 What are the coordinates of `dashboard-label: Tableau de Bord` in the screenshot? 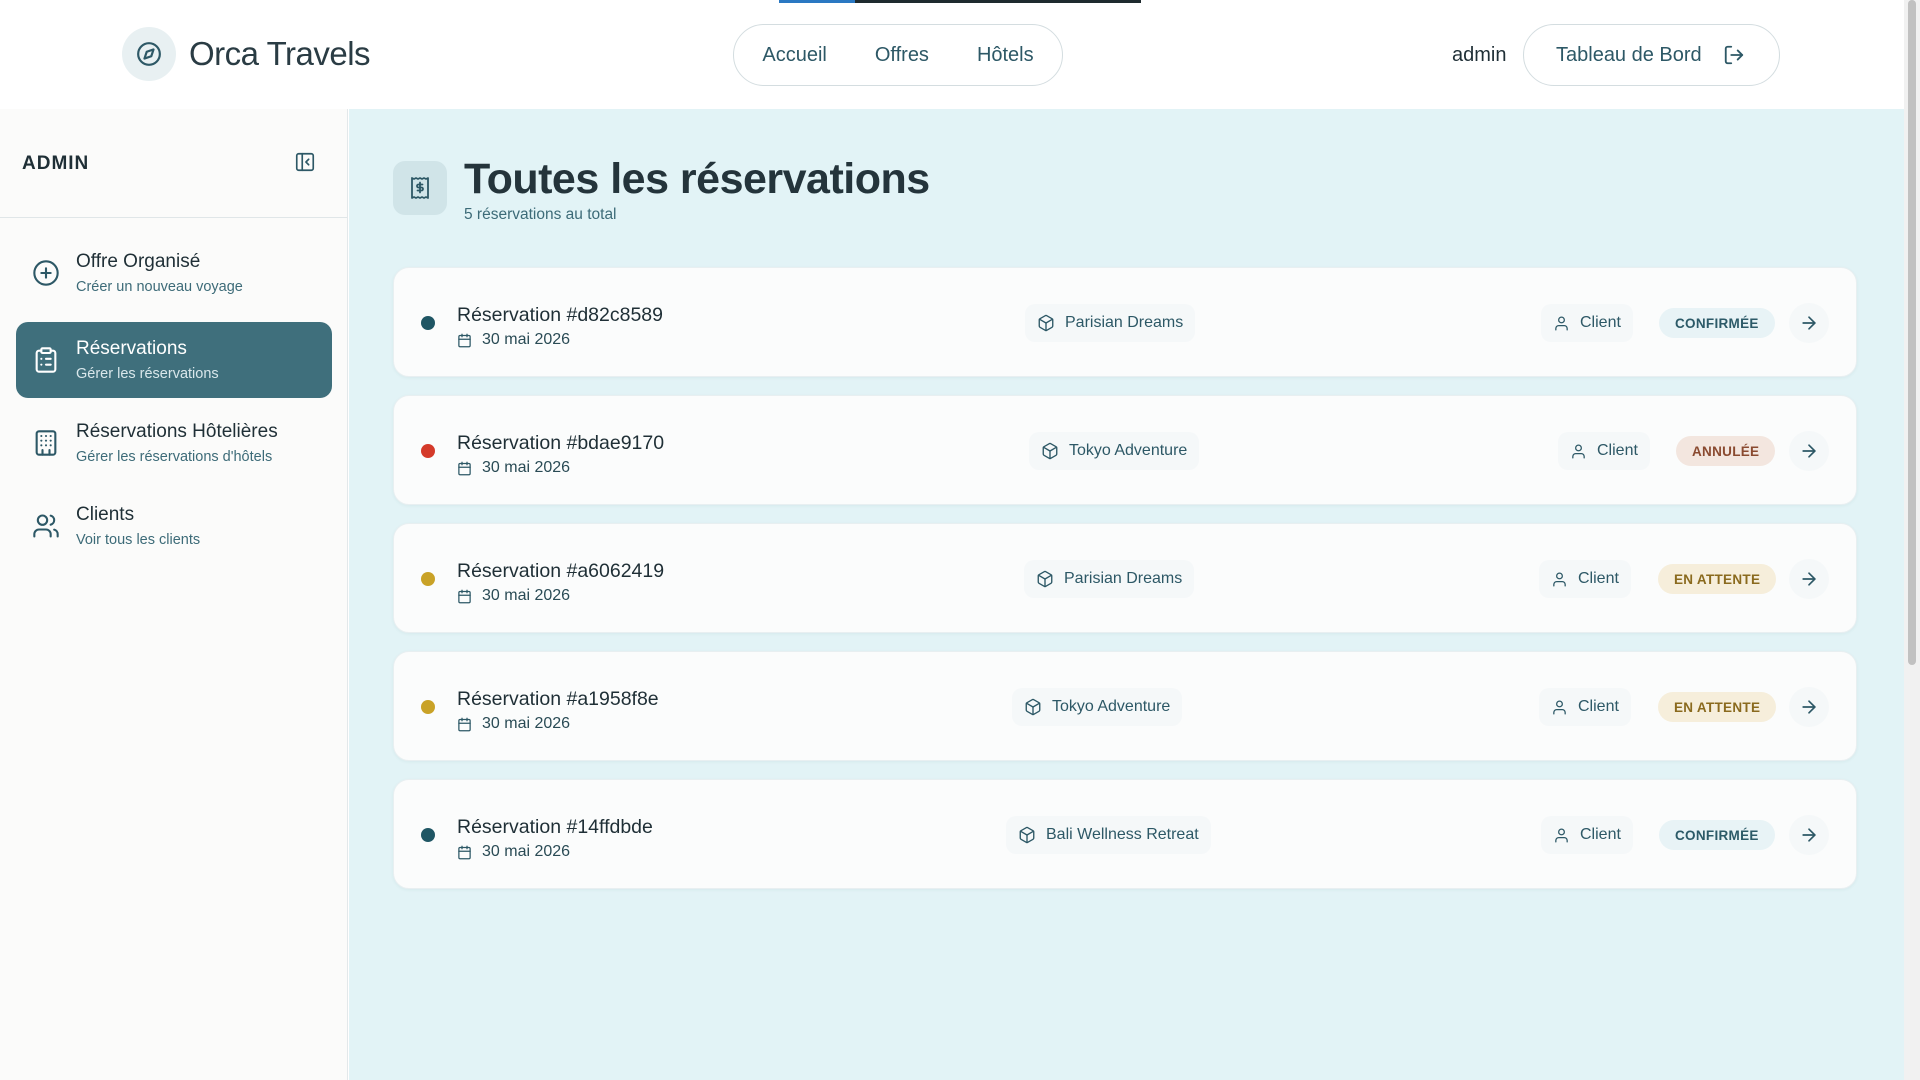 It's located at (1629, 54).